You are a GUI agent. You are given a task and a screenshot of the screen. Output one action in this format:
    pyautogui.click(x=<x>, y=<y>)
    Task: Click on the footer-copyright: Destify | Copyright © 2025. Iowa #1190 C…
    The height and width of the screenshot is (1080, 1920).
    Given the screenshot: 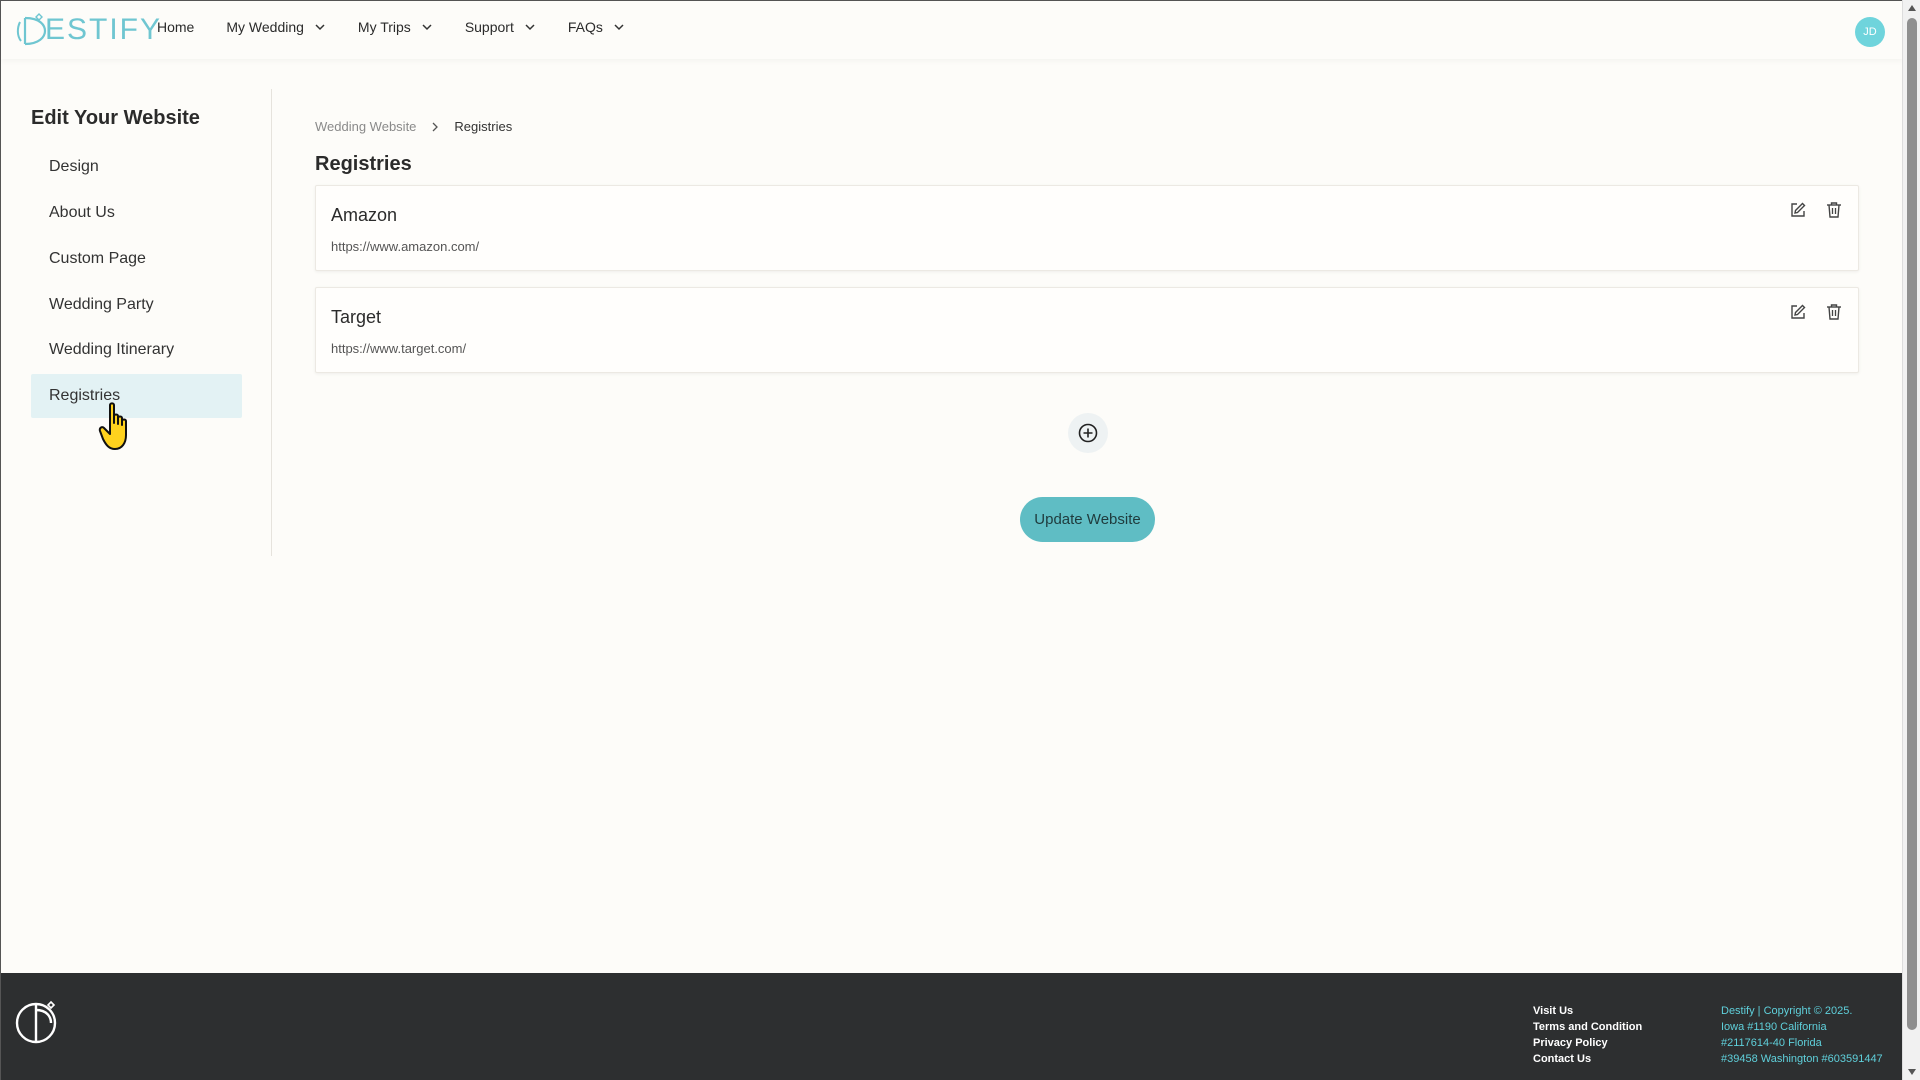 What is the action you would take?
    pyautogui.click(x=1802, y=1035)
    